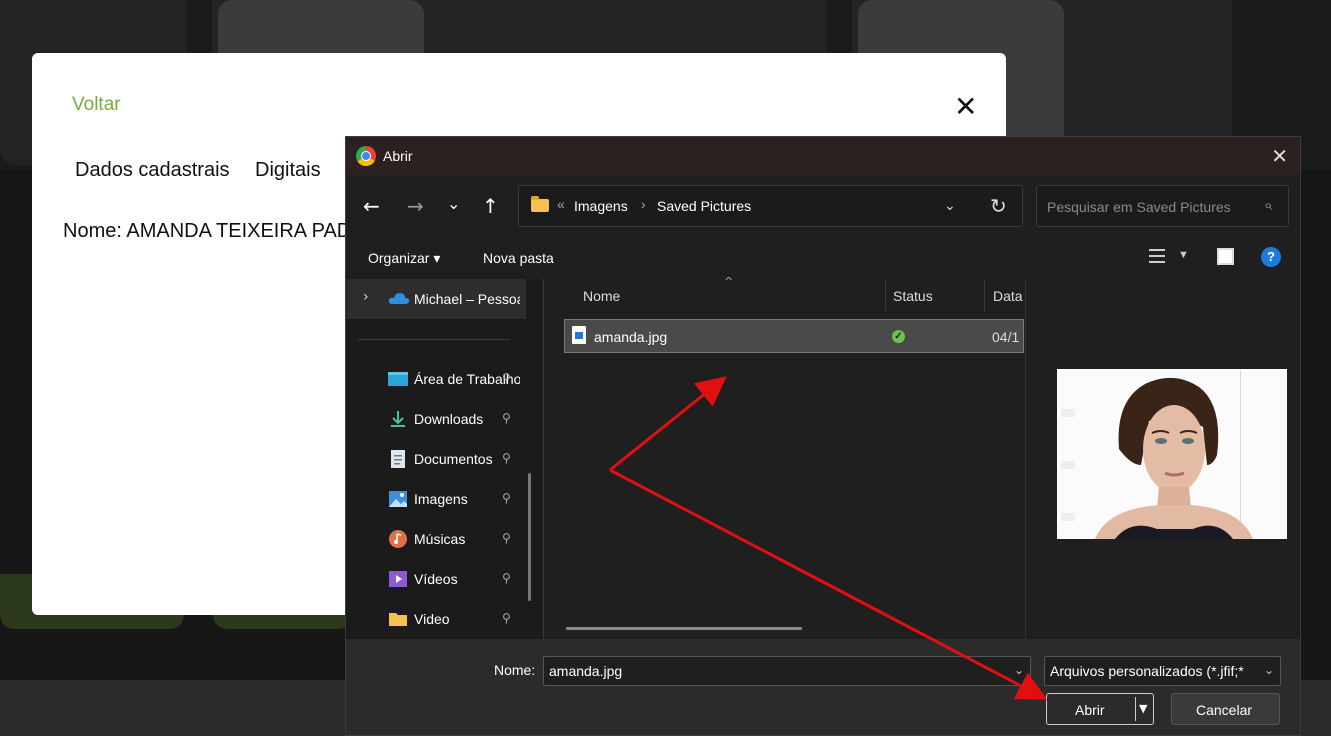 This screenshot has height=736, width=1331. Describe the element at coordinates (96, 105) in the screenshot. I see `back-link: Voltar` at that location.